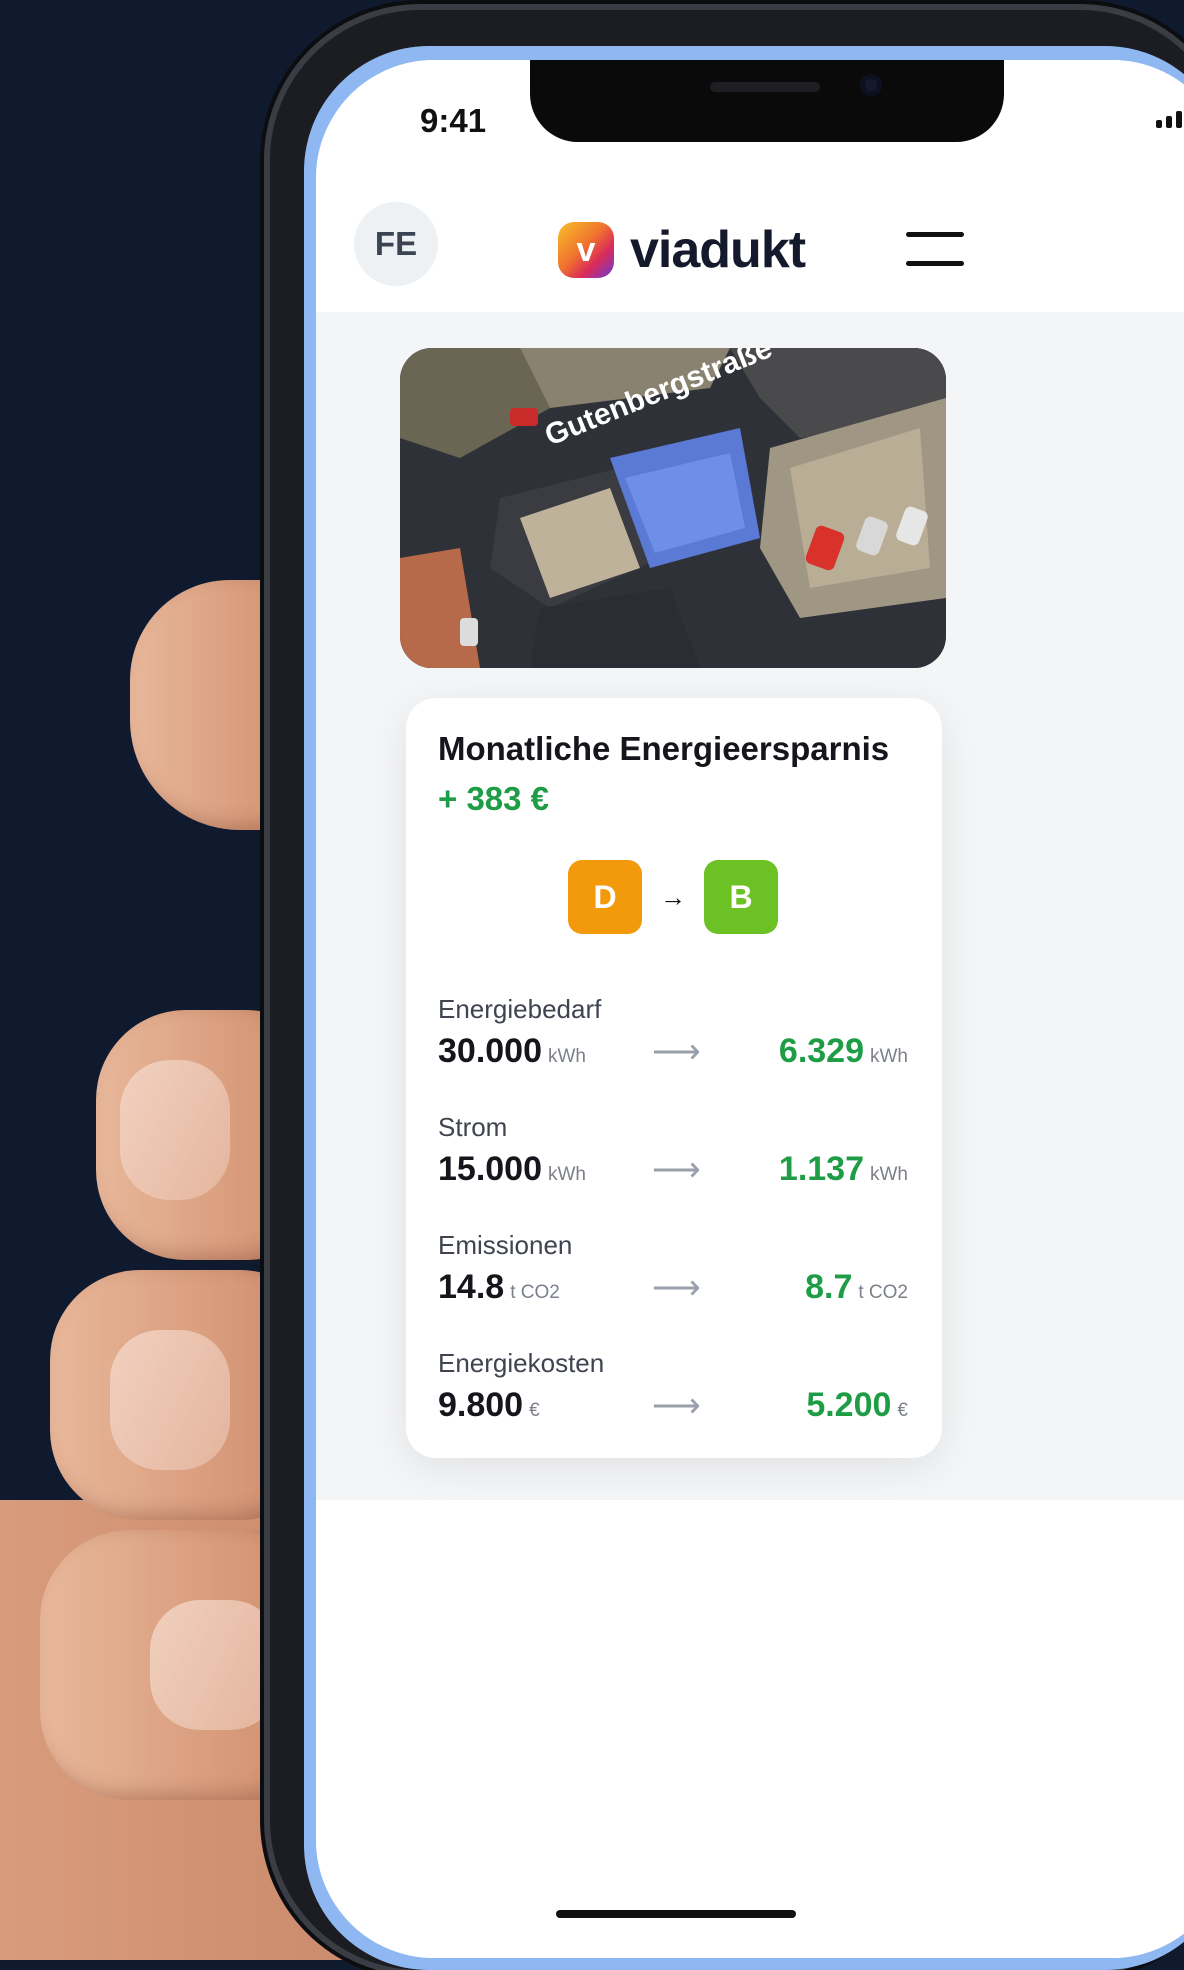  What do you see at coordinates (494, 798) in the screenshot?
I see `monthly-saving-value: + 383 €` at bounding box center [494, 798].